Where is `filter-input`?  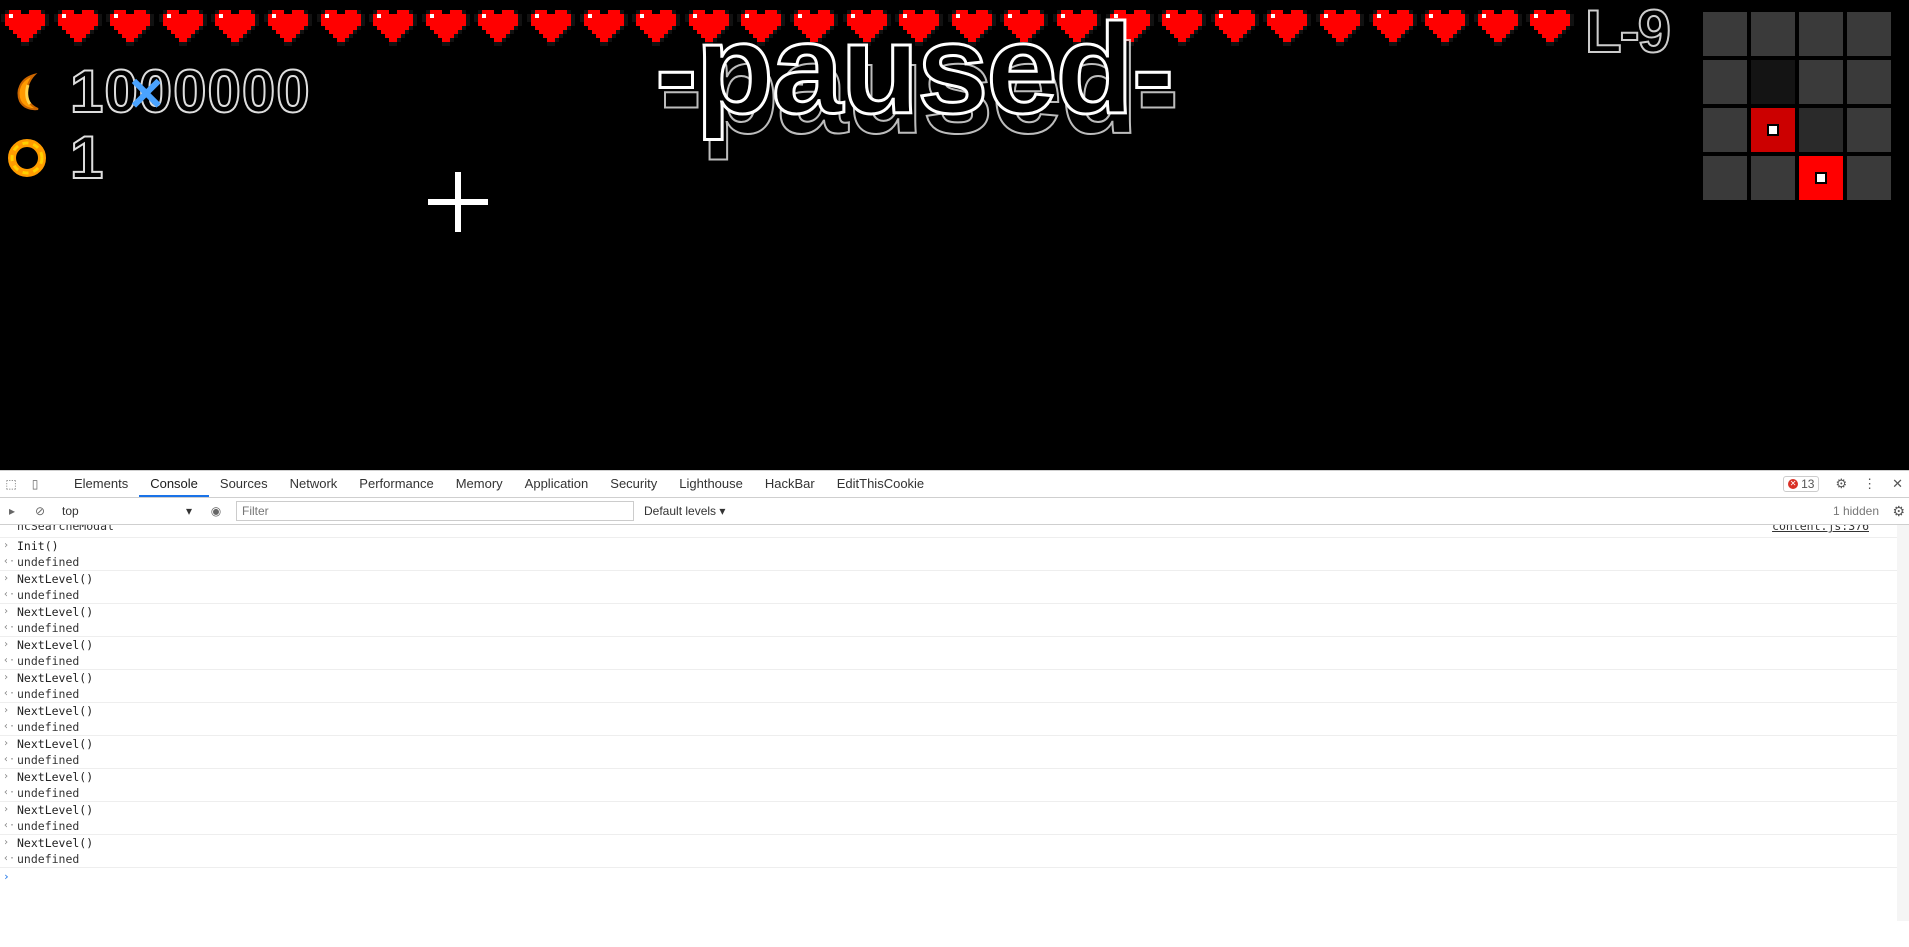
filter-input is located at coordinates (435, 511).